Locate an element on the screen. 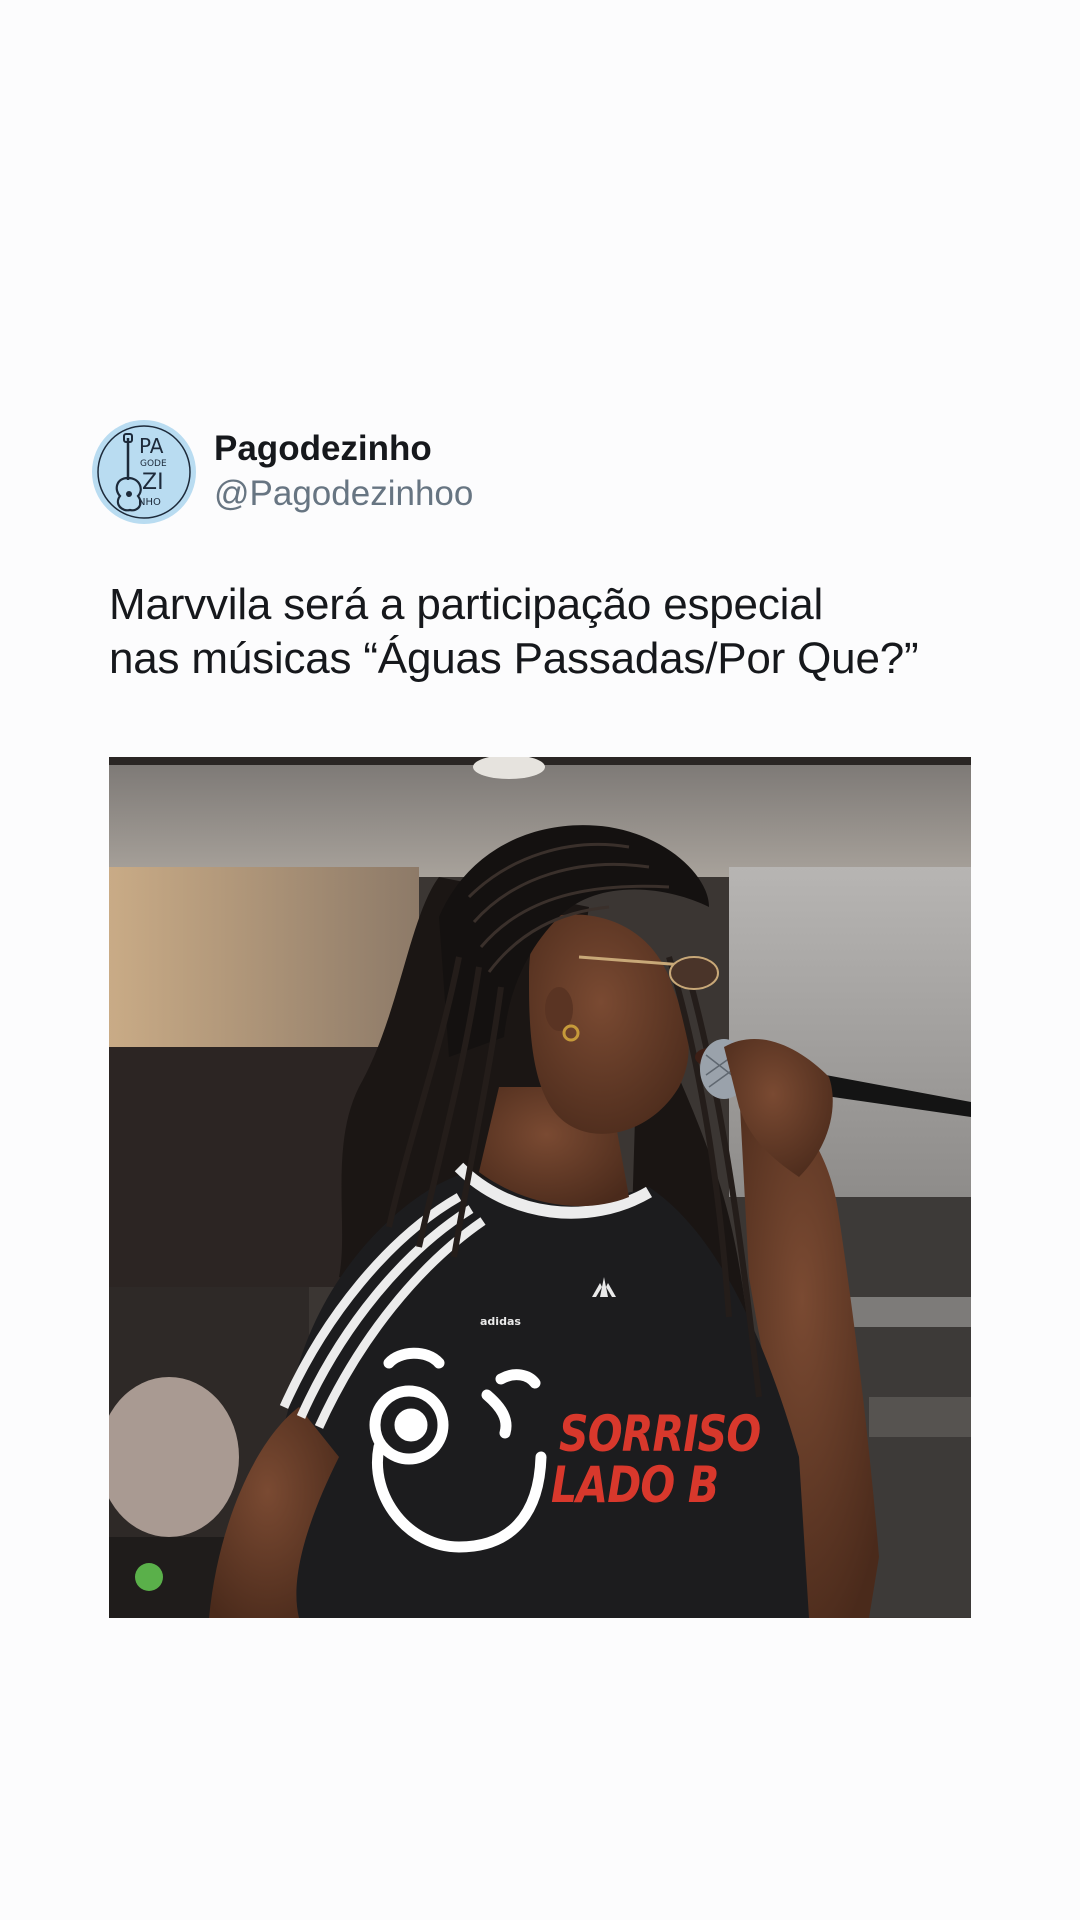  tweet-header: PA GODE ZI NHO Pagodezinho @Pagodezinhoo is located at coordinates (282, 472).